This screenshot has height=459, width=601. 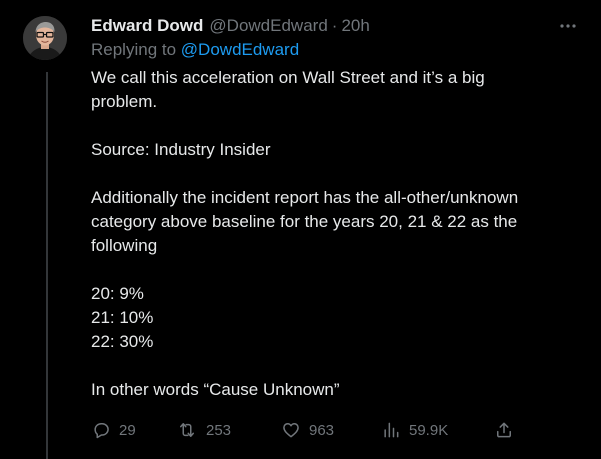 I want to click on share-button, so click(x=504, y=430).